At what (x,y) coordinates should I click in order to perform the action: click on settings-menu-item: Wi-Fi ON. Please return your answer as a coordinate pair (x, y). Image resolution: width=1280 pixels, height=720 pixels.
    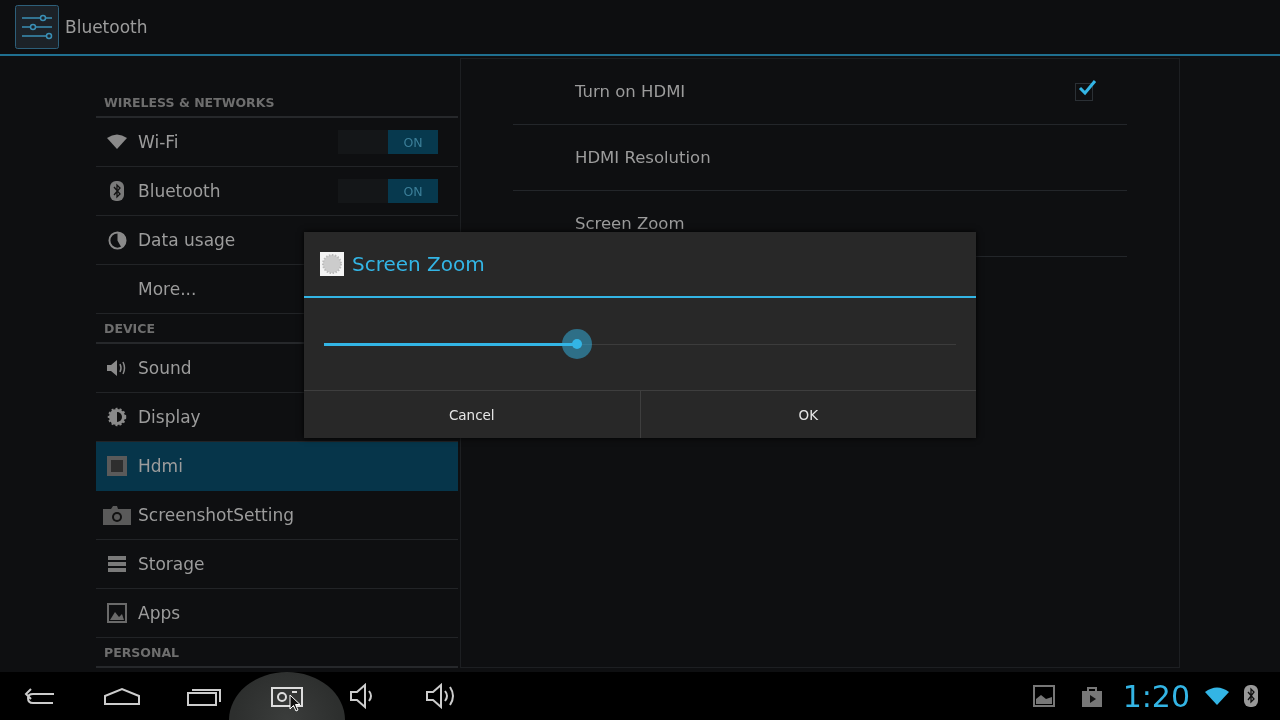
    Looking at the image, I should click on (277, 142).